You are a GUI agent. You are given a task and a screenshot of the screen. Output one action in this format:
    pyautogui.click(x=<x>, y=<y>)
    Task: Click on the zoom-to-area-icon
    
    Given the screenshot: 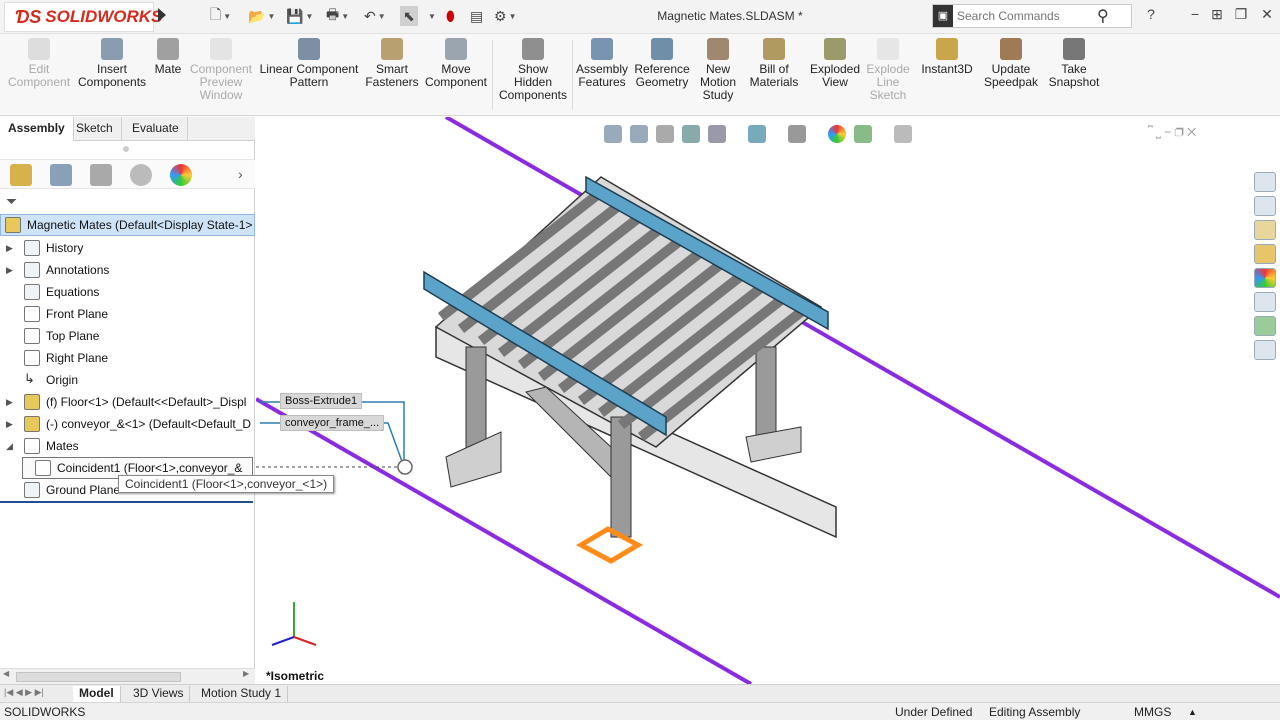 What is the action you would take?
    pyautogui.click(x=639, y=134)
    